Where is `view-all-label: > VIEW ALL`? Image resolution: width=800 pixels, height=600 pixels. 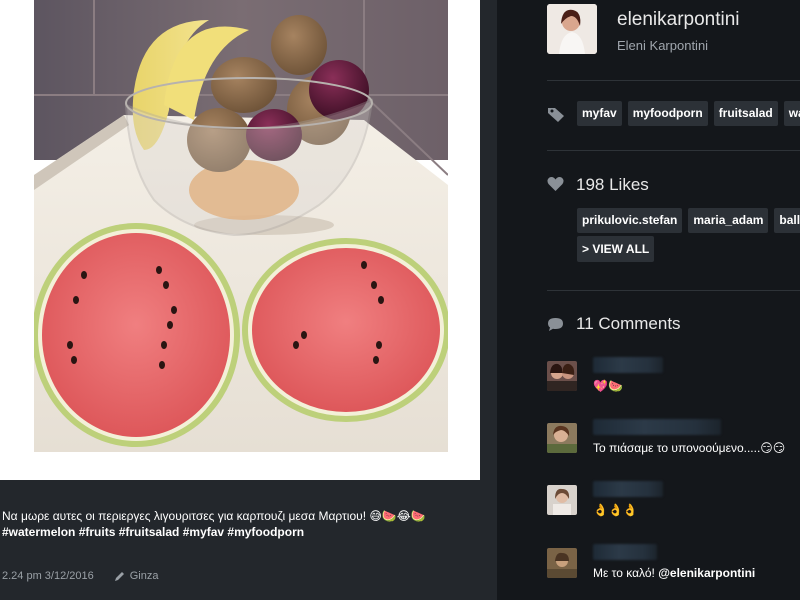 view-all-label: > VIEW ALL is located at coordinates (616, 249).